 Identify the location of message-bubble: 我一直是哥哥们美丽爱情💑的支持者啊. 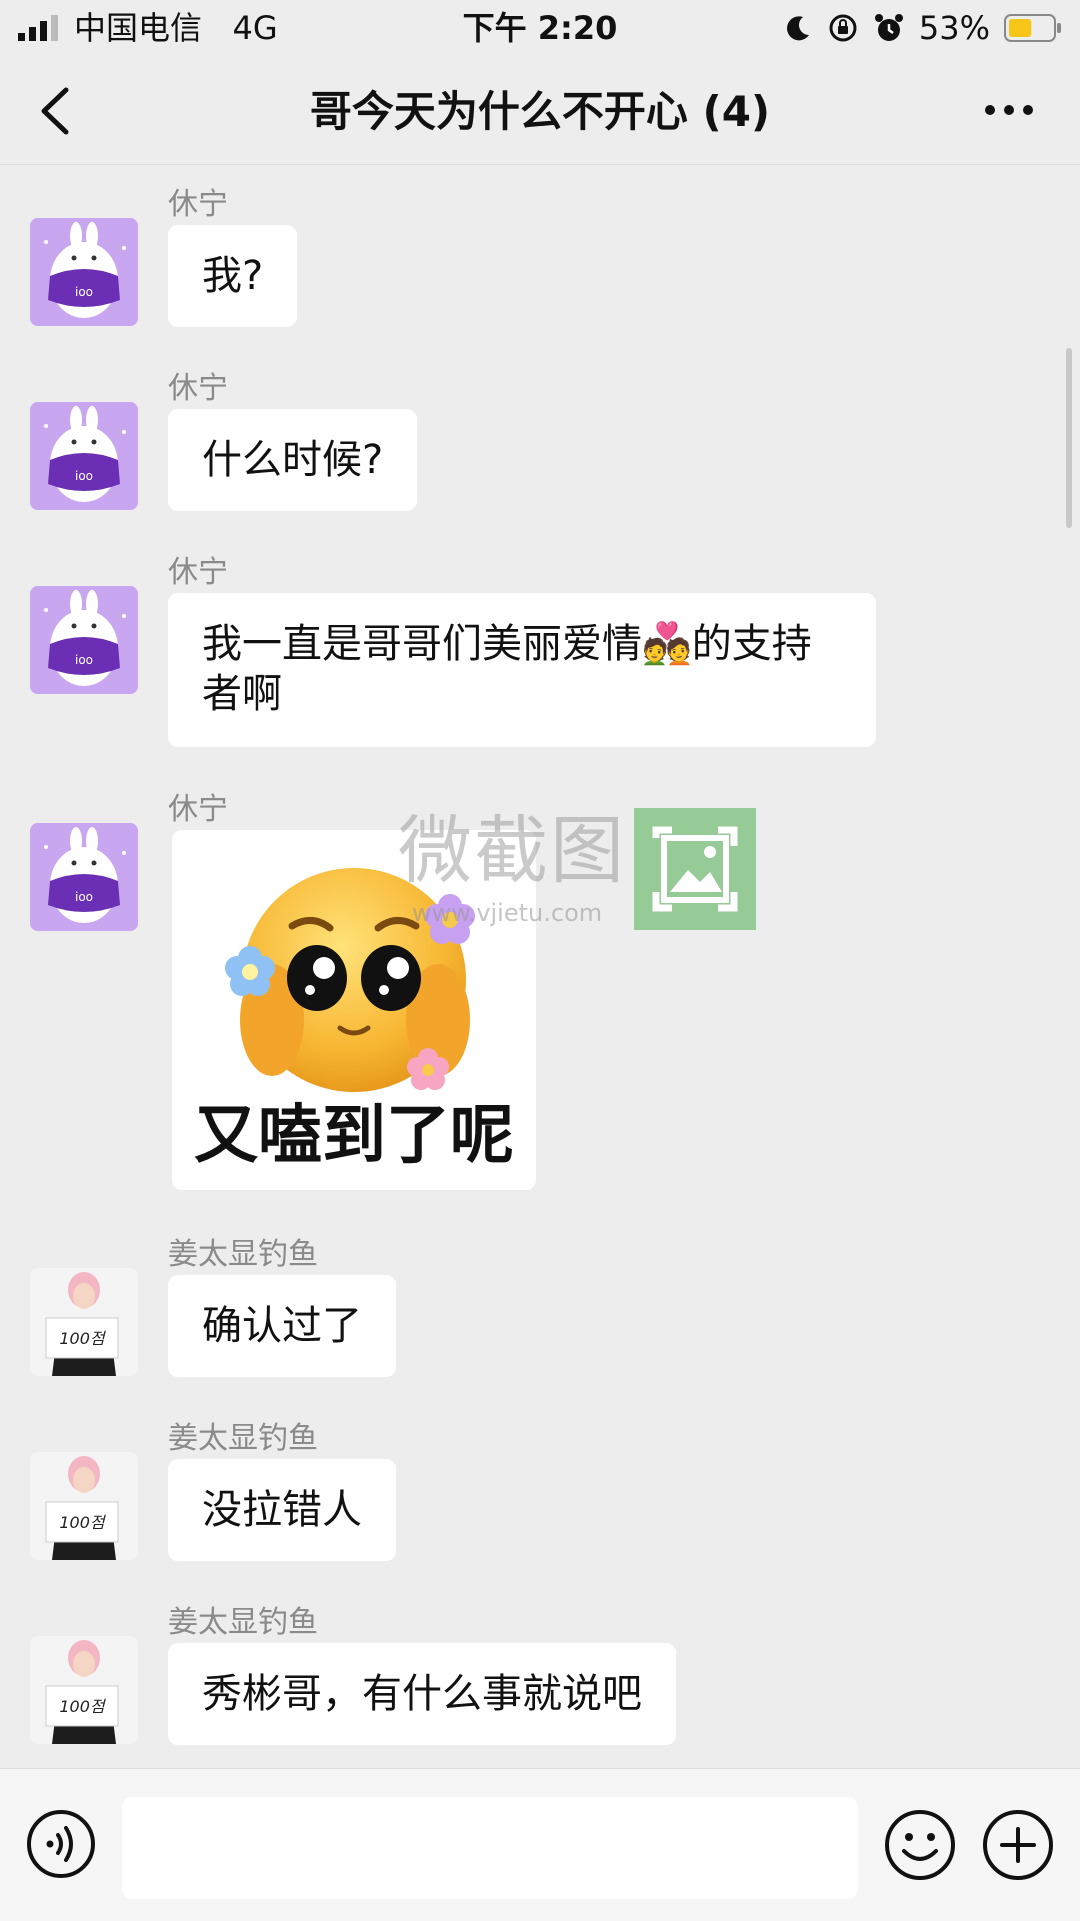
(522, 670).